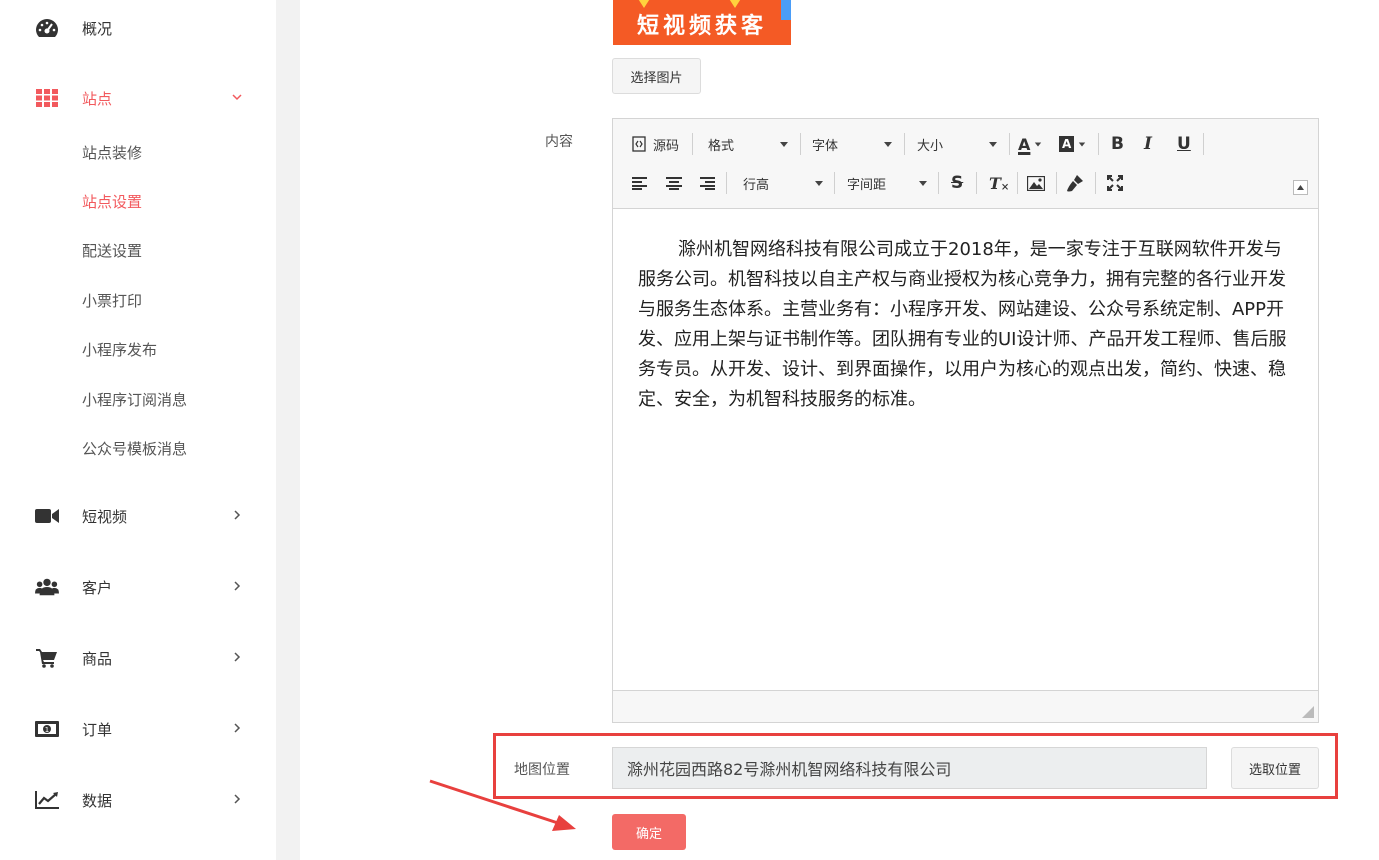  I want to click on background-color-icon: A, so click(1067, 144).